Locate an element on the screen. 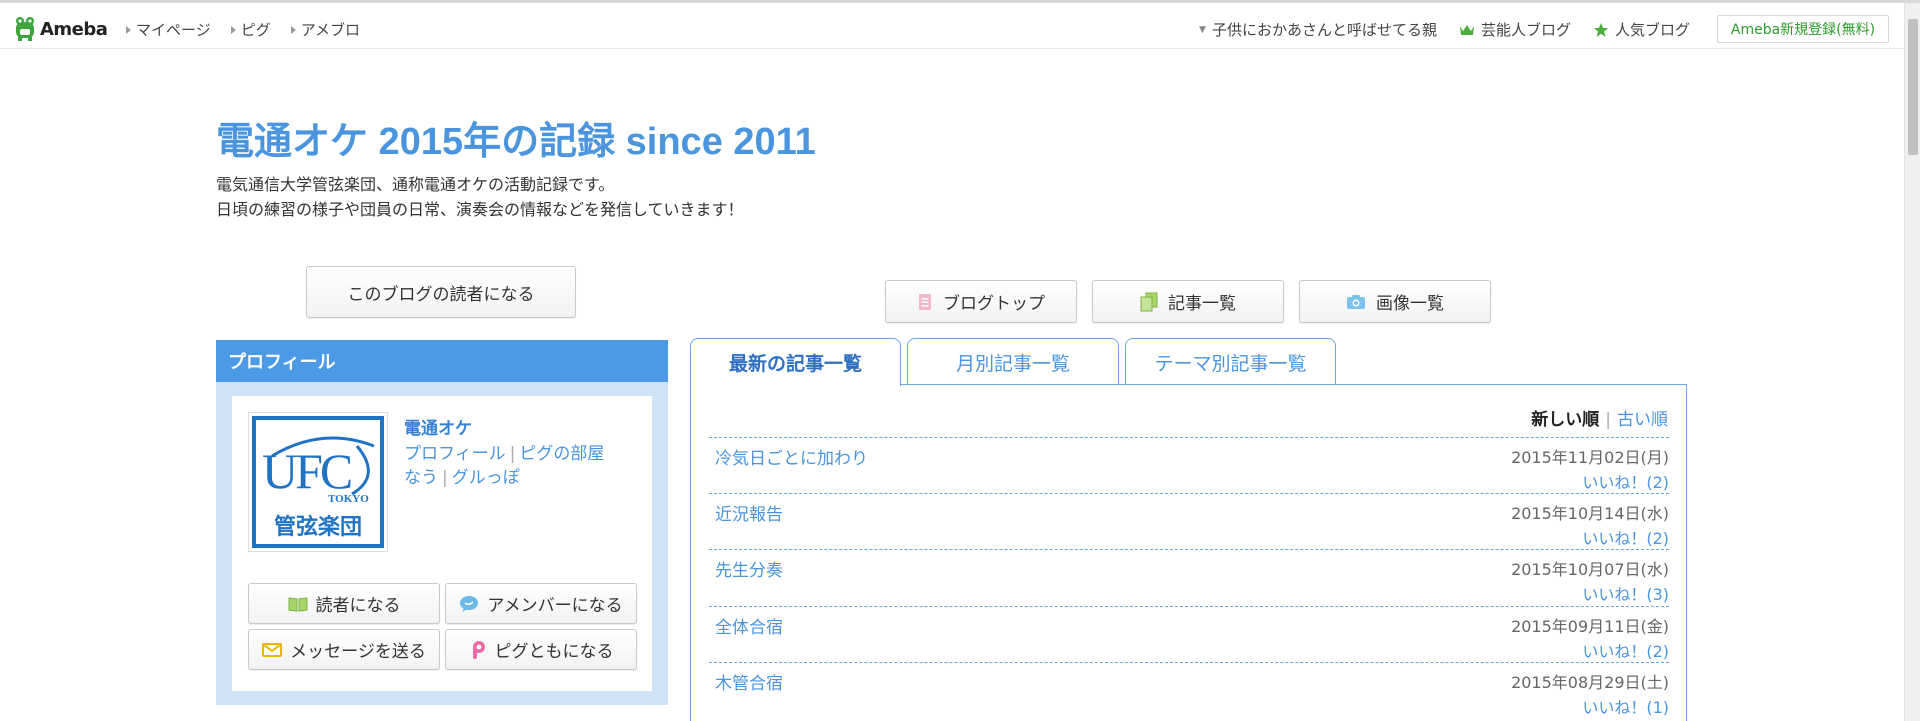 This screenshot has width=1920, height=721. avatar-image: UFC TOKYO 管弦楽団 is located at coordinates (318, 482).